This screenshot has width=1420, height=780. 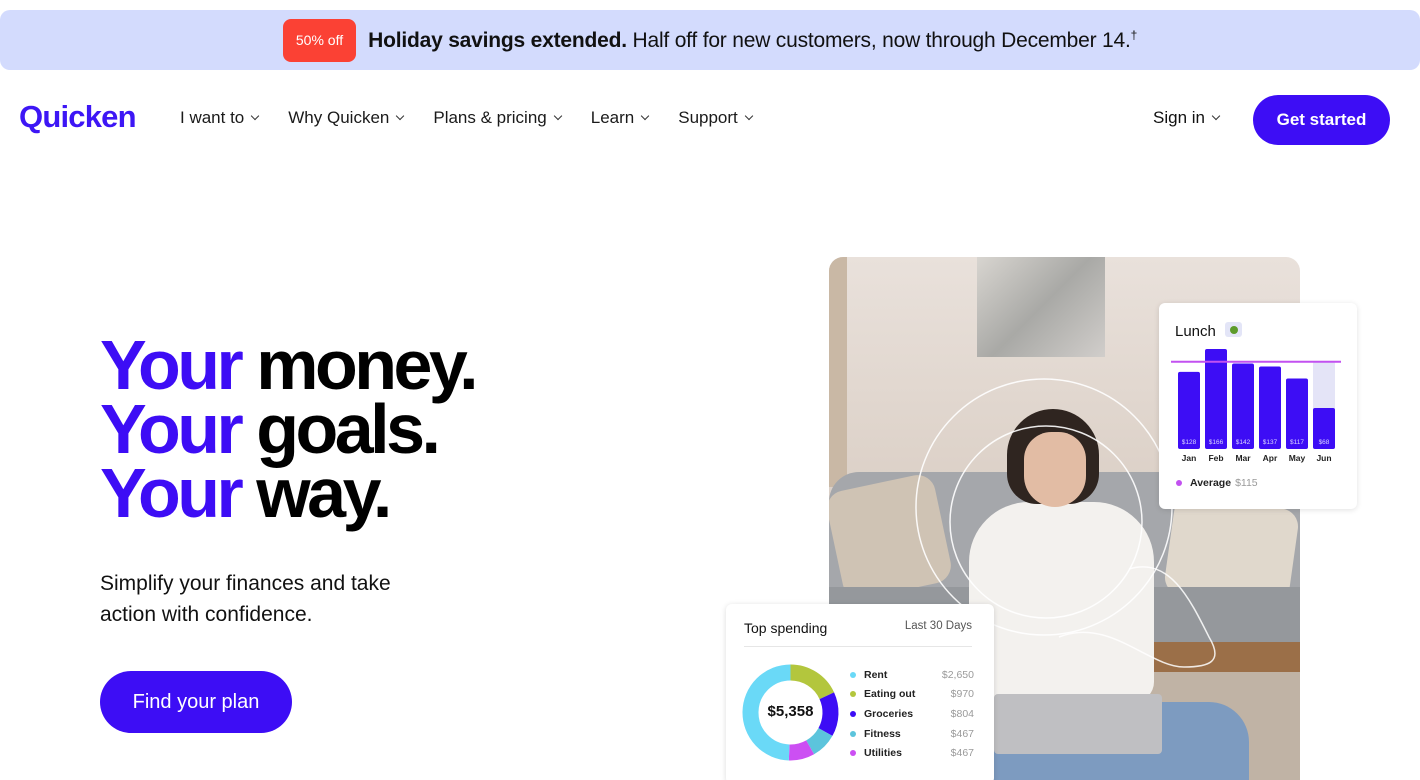 I want to click on headline-line: Your way., so click(x=287, y=493).